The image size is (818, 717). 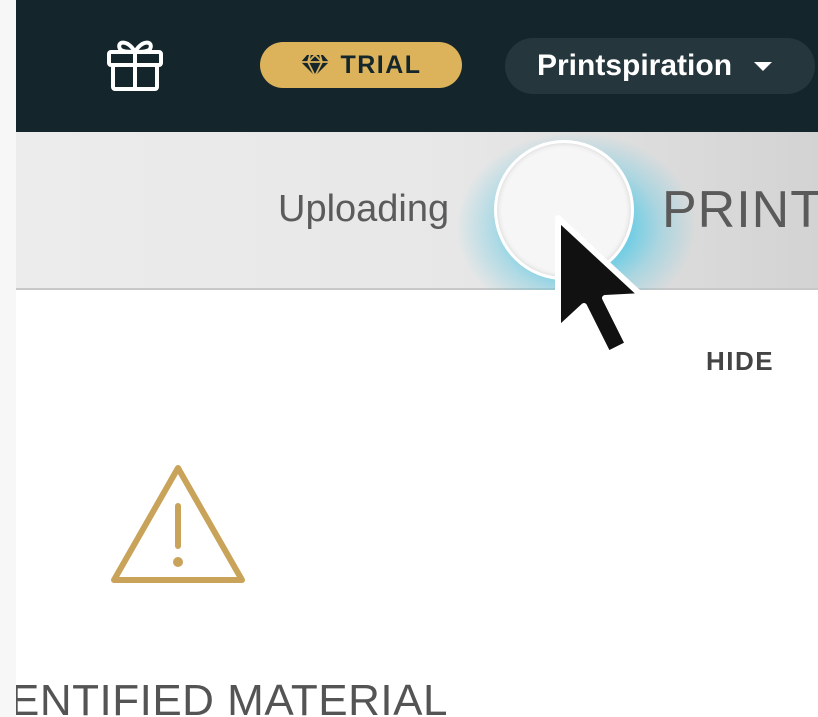 I want to click on trial-badge: TRIAL, so click(x=361, y=65).